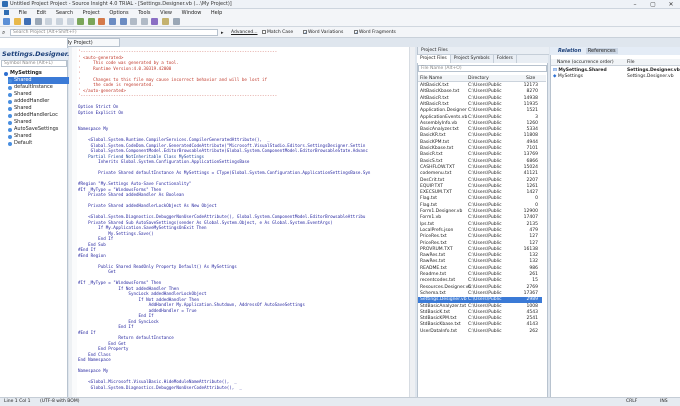  Describe the element at coordinates (635, 4) in the screenshot. I see `minimize-button: –` at that location.